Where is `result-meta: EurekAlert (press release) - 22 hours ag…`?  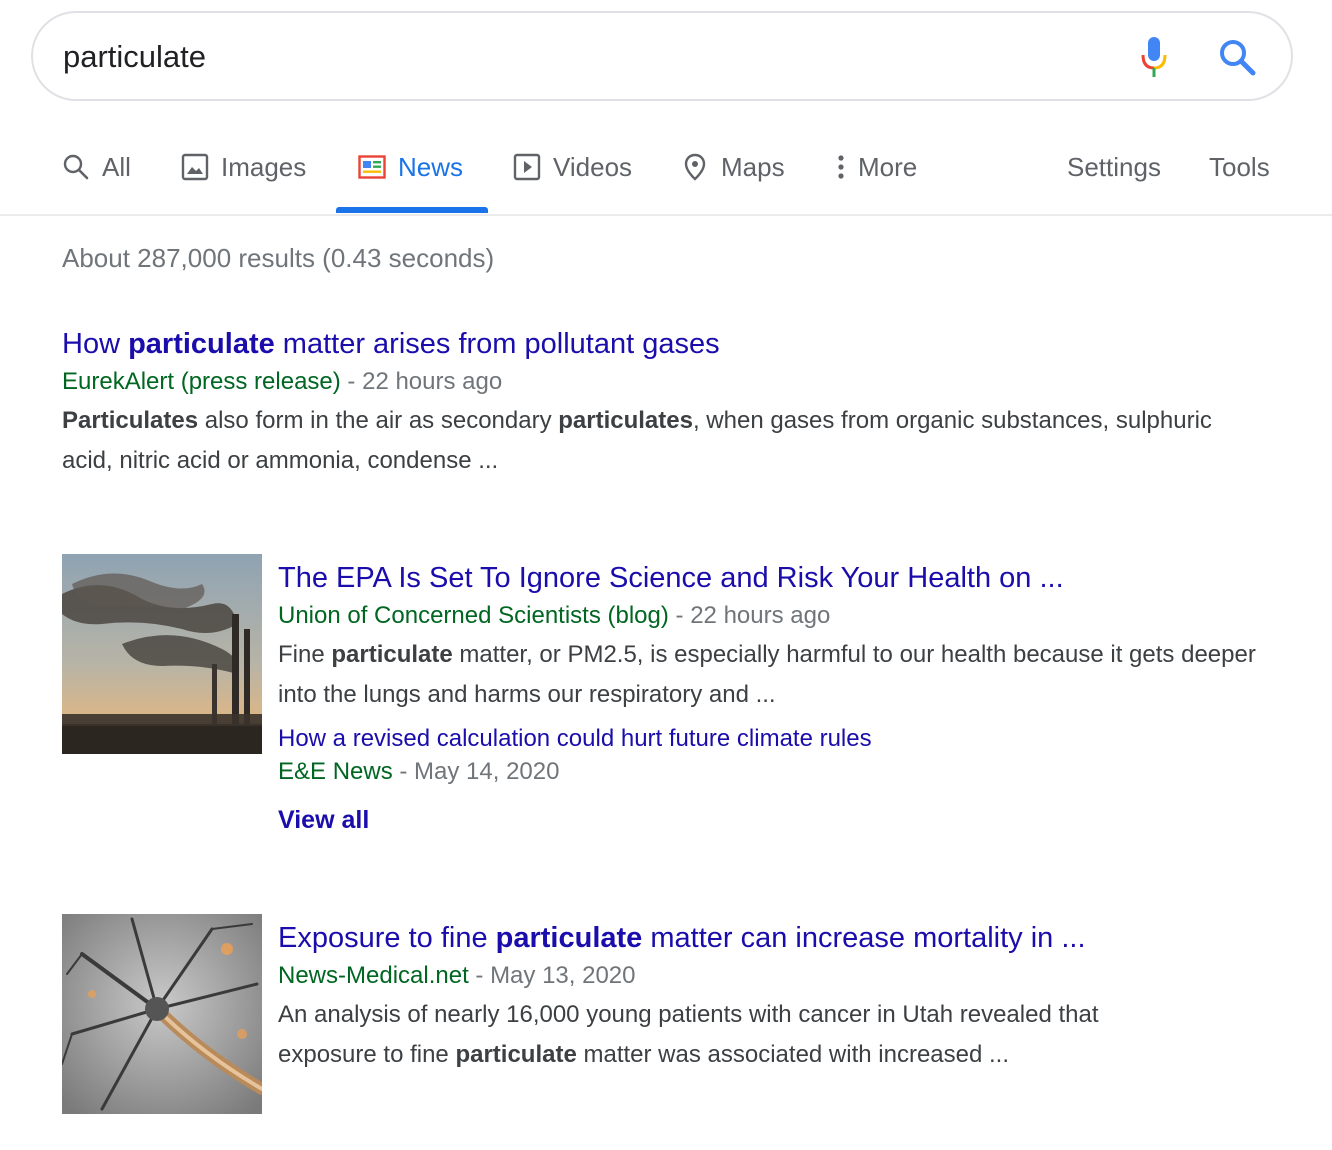
result-meta: EurekAlert (press release) - 22 hours ag… is located at coordinates (652, 382).